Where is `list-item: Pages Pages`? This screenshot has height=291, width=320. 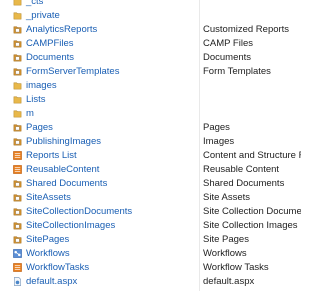 list-item: Pages Pages is located at coordinates (160, 127).